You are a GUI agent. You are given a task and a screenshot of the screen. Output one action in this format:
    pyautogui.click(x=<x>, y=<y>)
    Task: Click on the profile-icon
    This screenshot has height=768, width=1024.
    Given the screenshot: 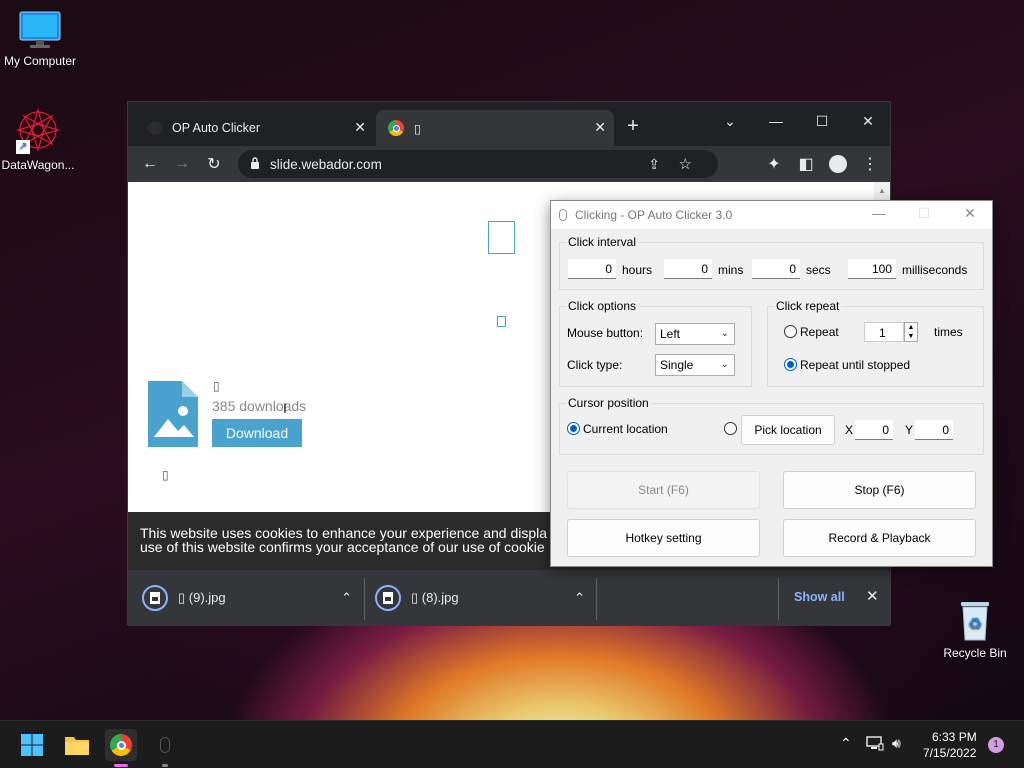 What is the action you would take?
    pyautogui.click(x=838, y=164)
    